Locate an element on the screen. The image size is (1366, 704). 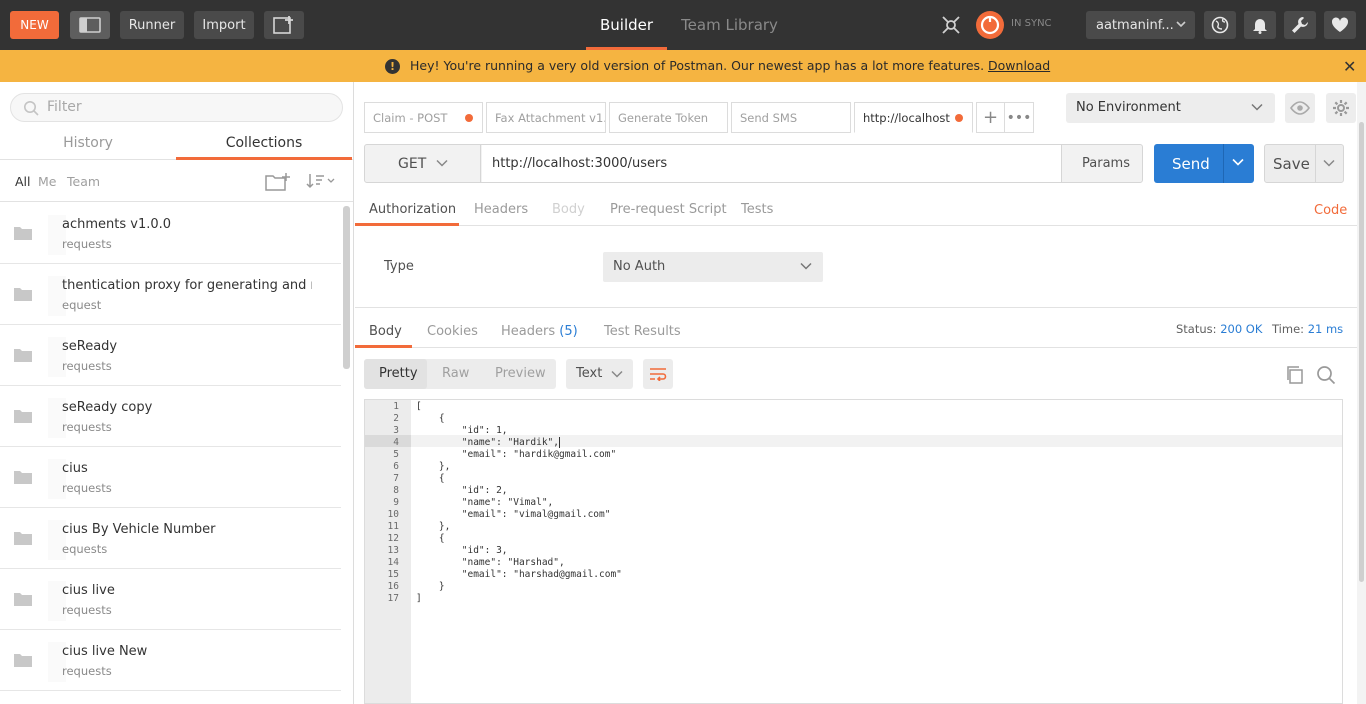
tab-cookies: Cookies is located at coordinates (452, 331).